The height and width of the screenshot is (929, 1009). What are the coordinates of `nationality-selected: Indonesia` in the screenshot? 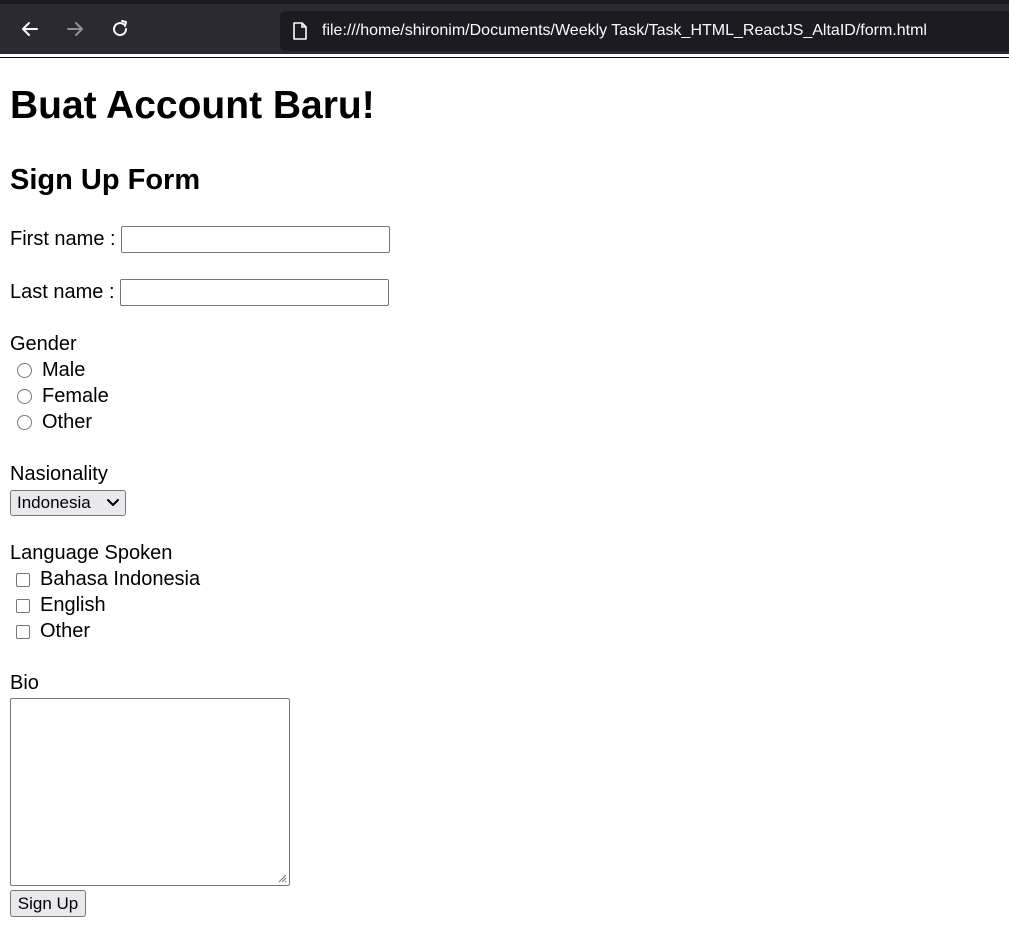 It's located at (54, 502).